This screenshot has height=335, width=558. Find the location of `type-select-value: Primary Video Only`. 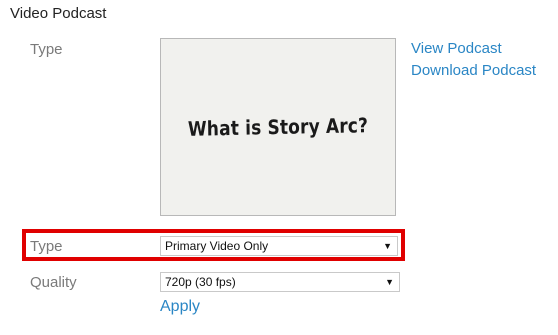

type-select-value: Primary Video Only is located at coordinates (217, 246).